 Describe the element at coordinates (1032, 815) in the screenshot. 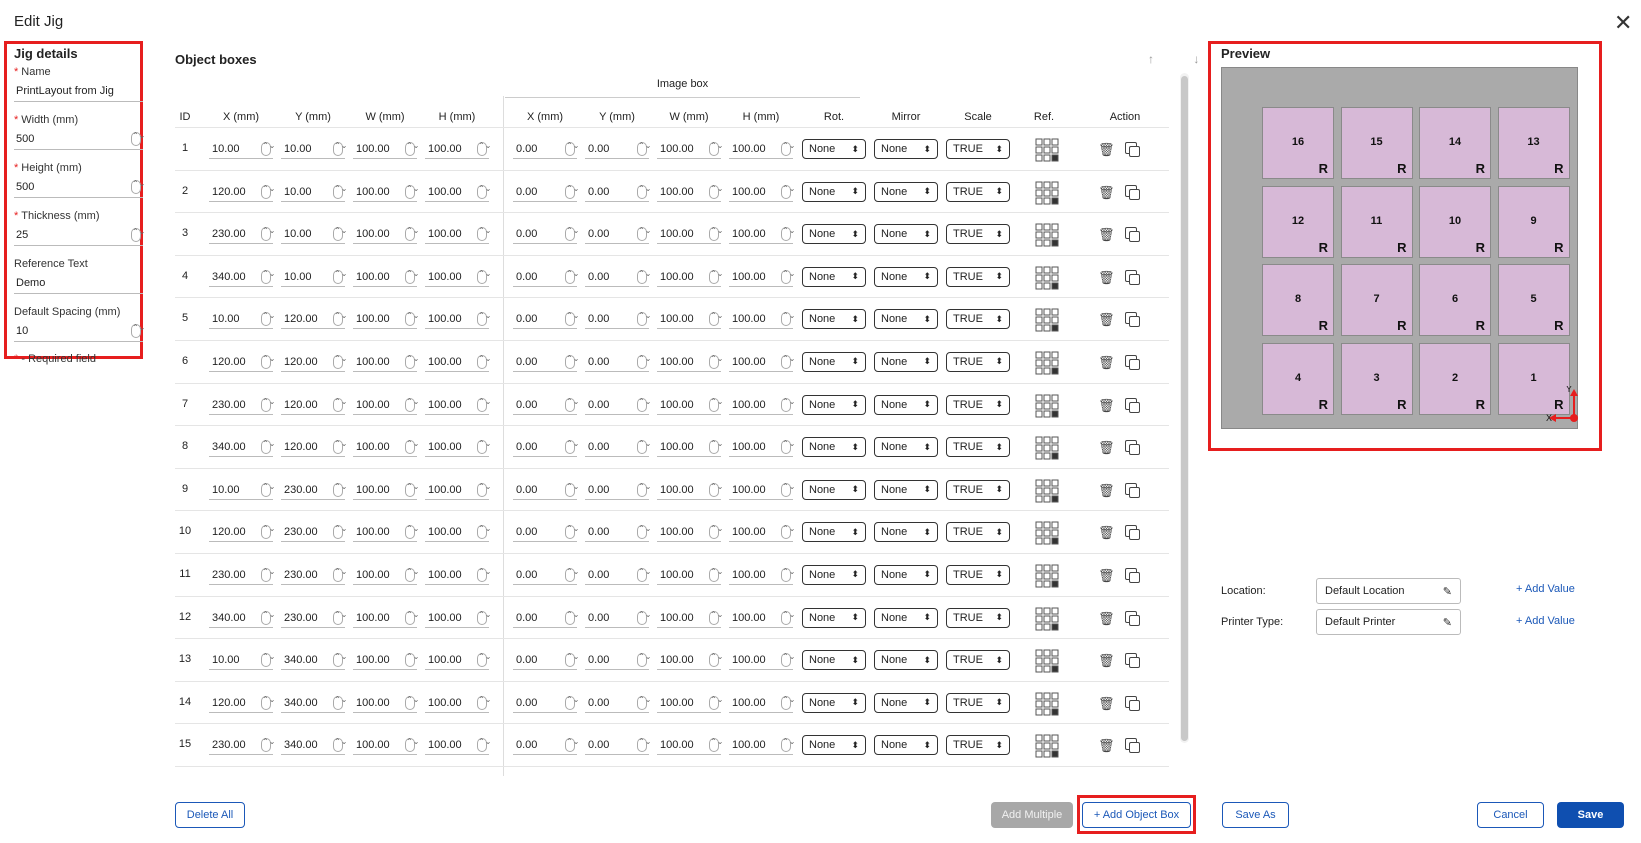

I see `add-multiple-button: Add Multiple` at that location.